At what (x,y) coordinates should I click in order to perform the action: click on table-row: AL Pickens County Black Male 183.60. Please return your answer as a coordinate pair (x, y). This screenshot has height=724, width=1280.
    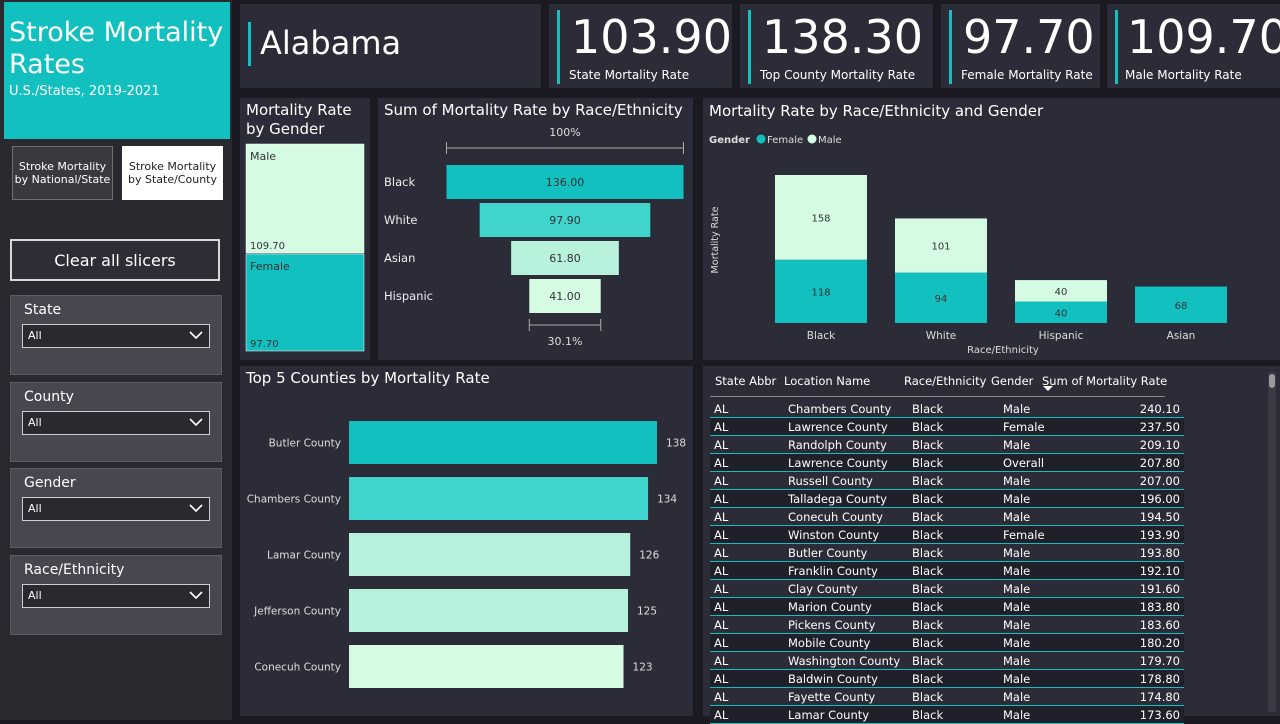
    Looking at the image, I should click on (947, 624).